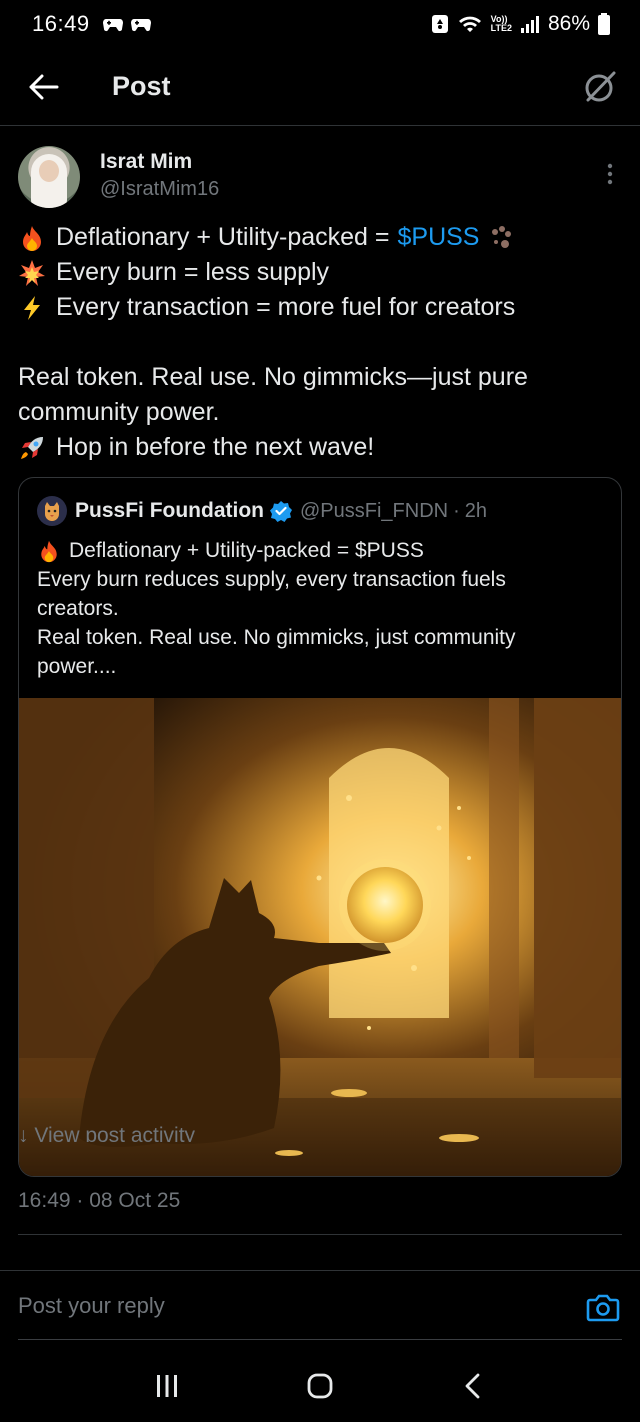 The image size is (640, 1422). I want to click on post-line-5: community power., so click(119, 412).